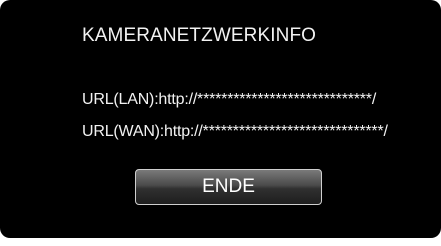 This screenshot has height=246, width=441. I want to click on end-button: ENDE, so click(228, 187).